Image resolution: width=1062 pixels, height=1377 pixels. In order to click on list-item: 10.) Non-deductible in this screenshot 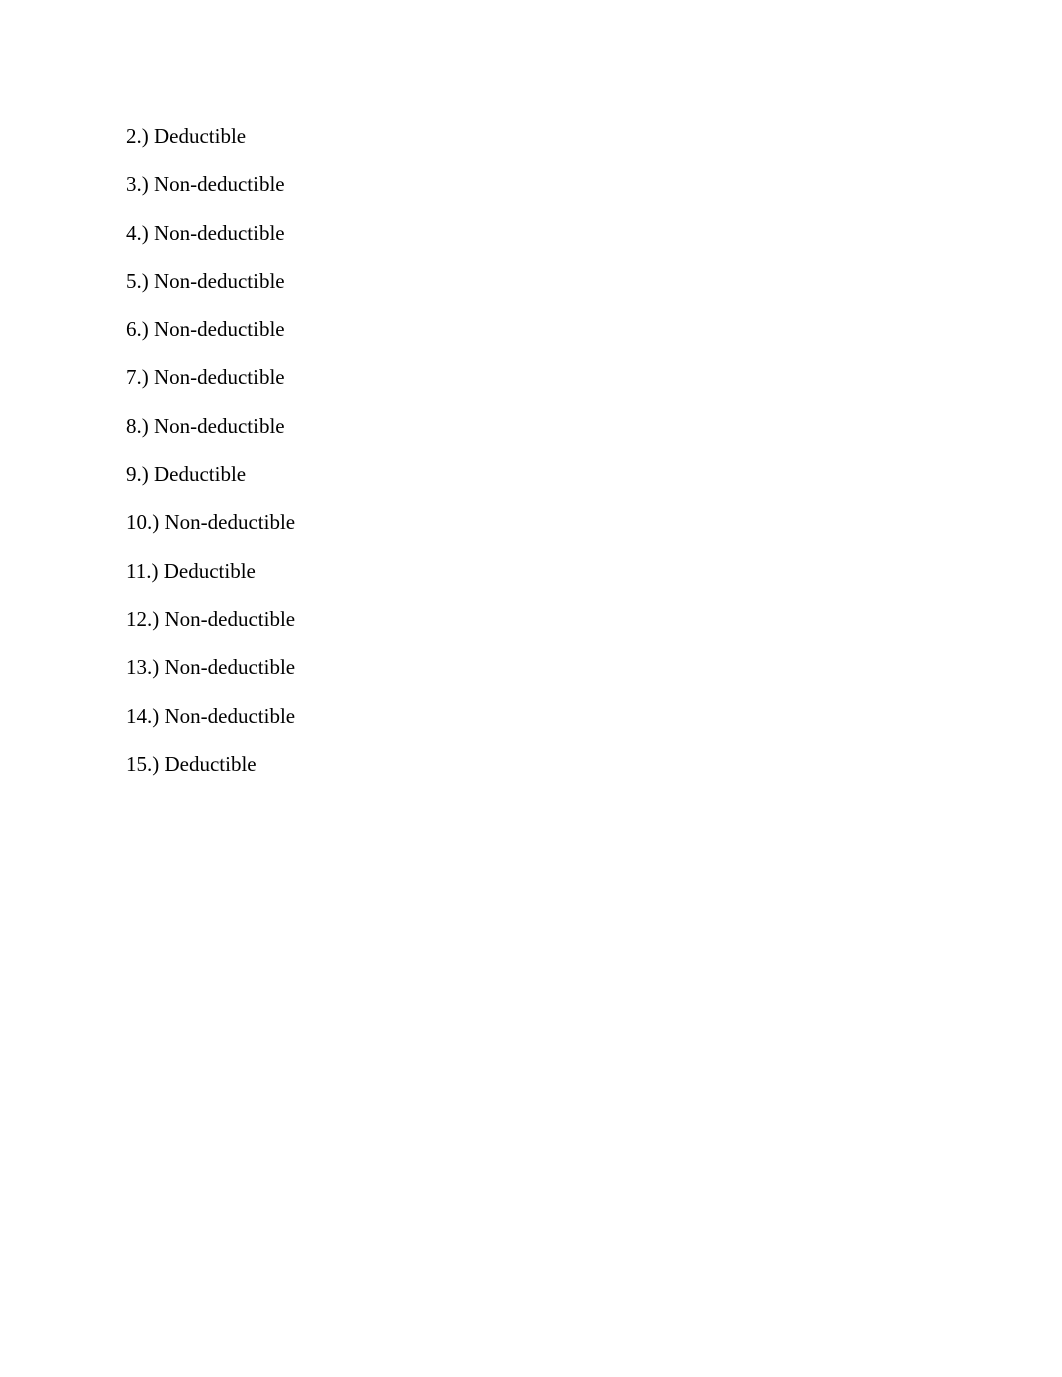, I will do `click(210, 532)`.